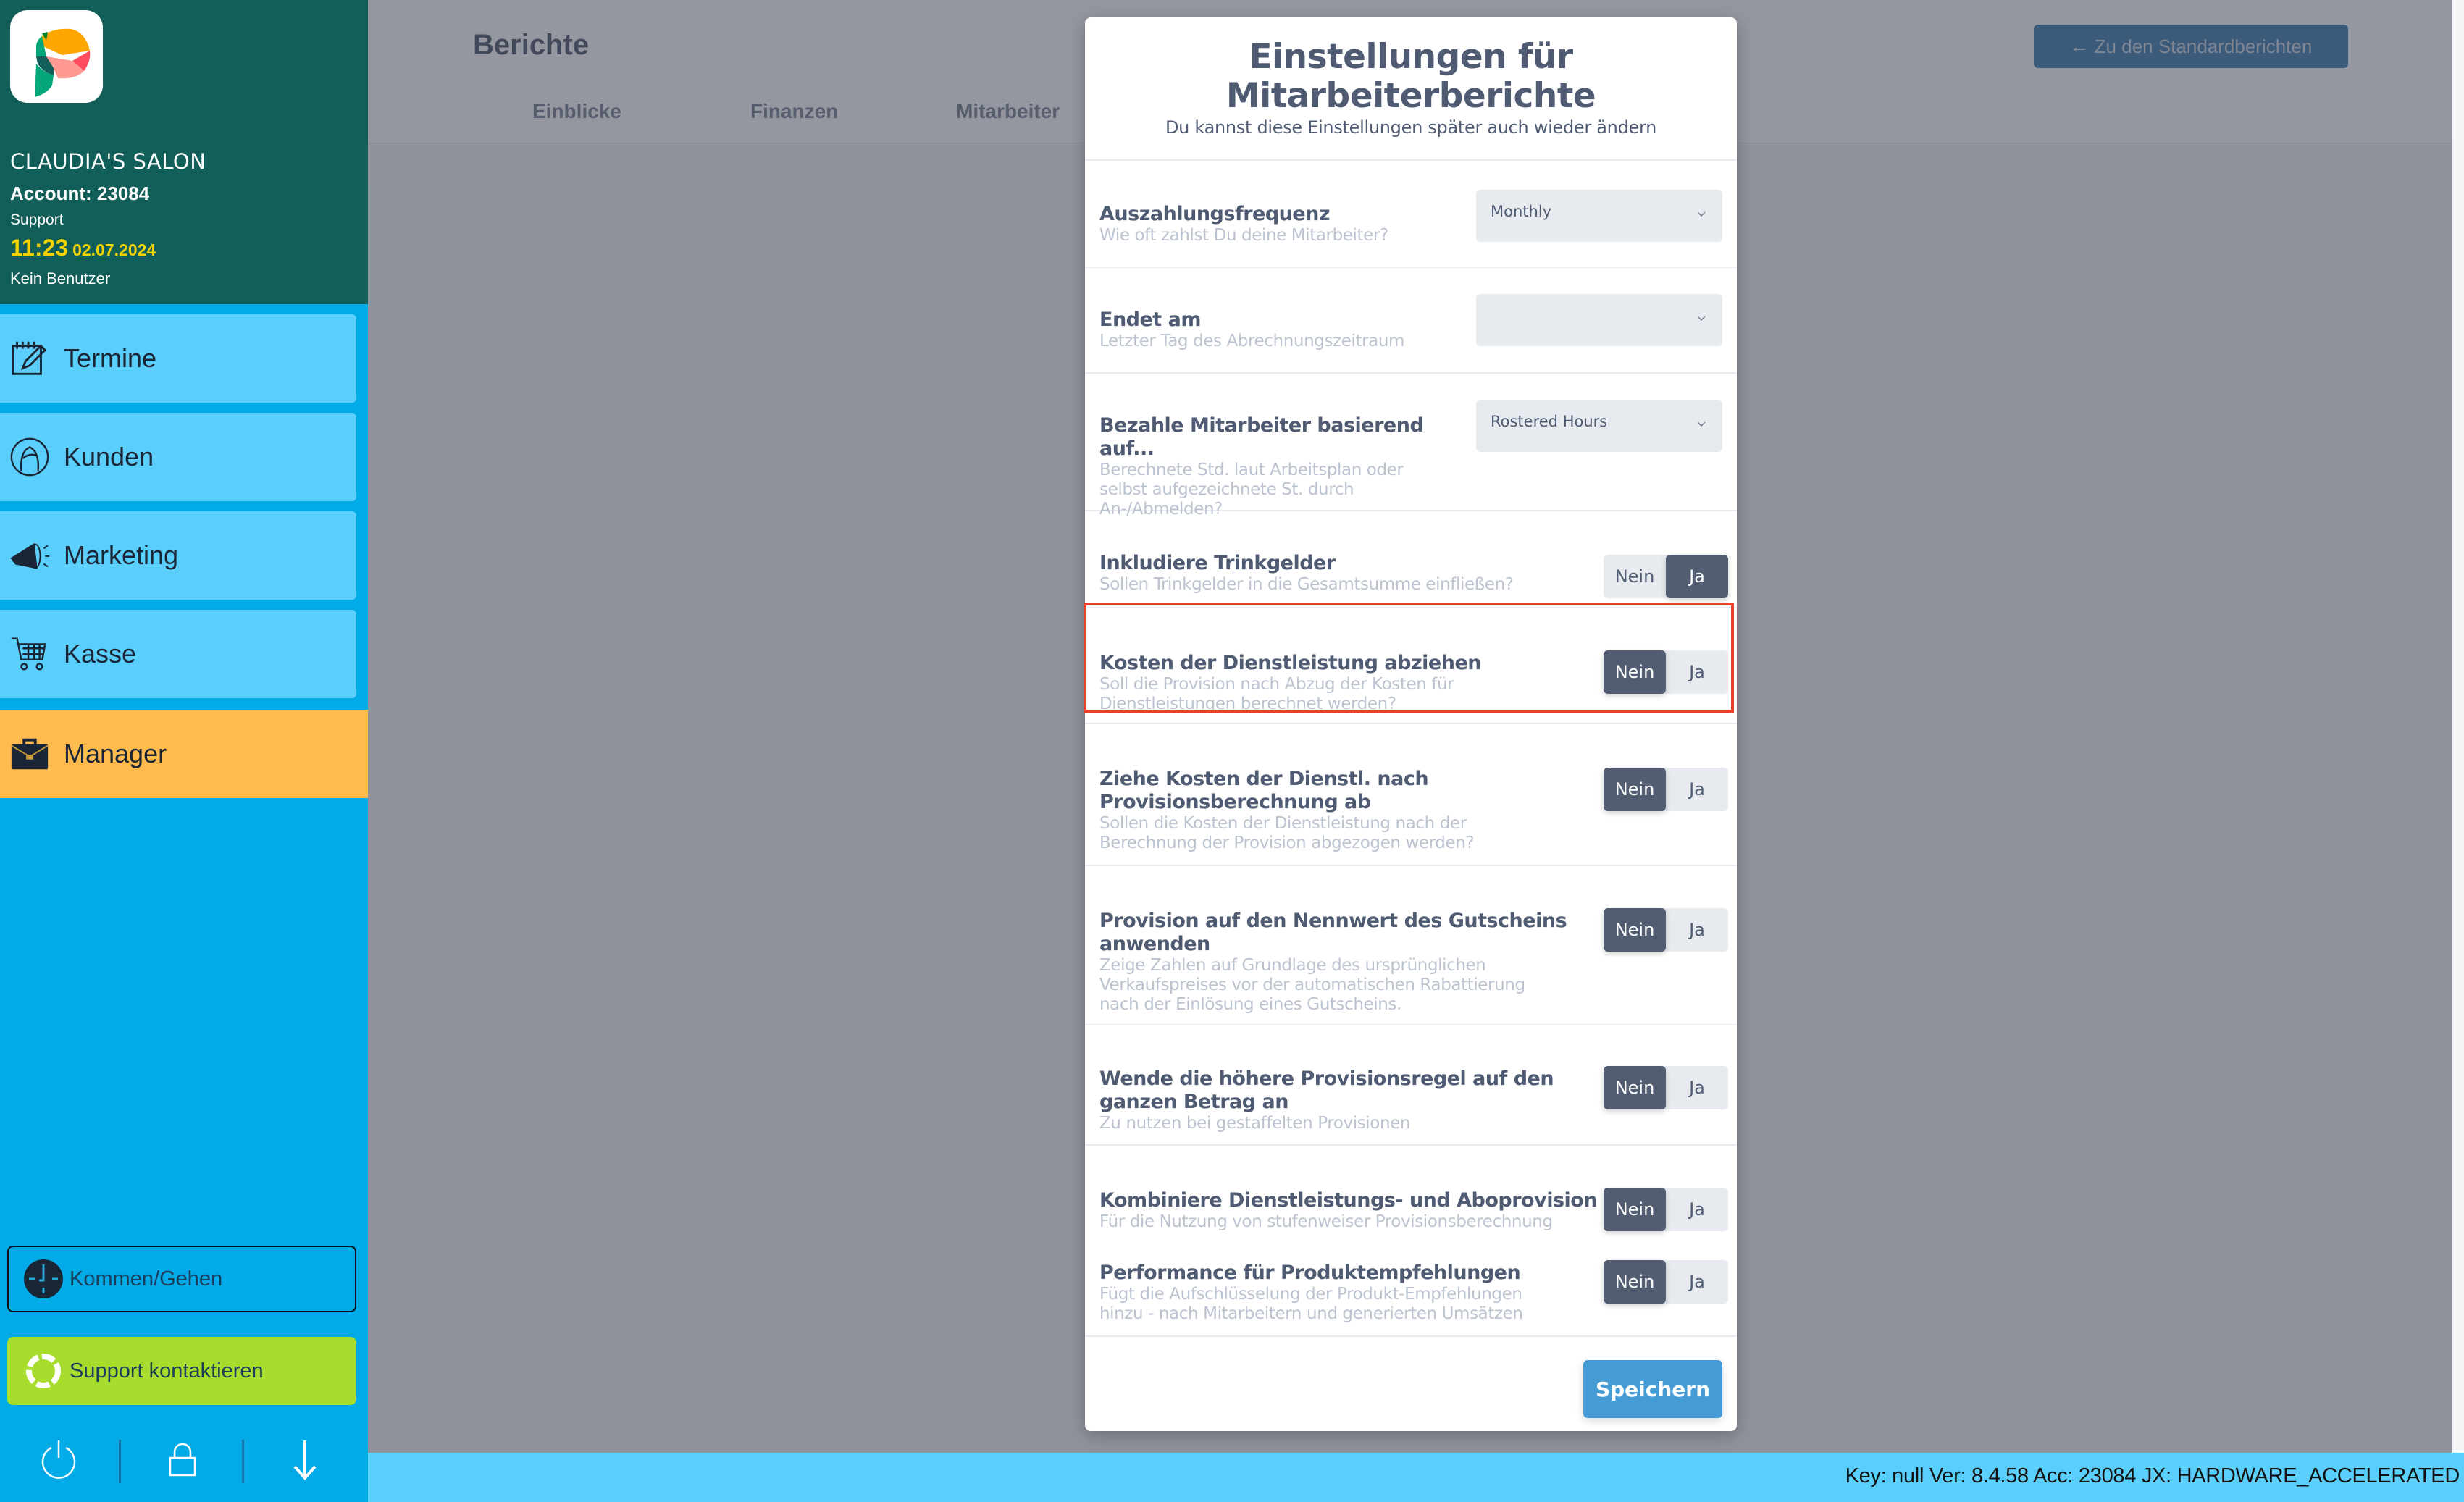 The width and height of the screenshot is (2464, 1502). Describe the element at coordinates (1599, 320) in the screenshot. I see `period-end-select` at that location.